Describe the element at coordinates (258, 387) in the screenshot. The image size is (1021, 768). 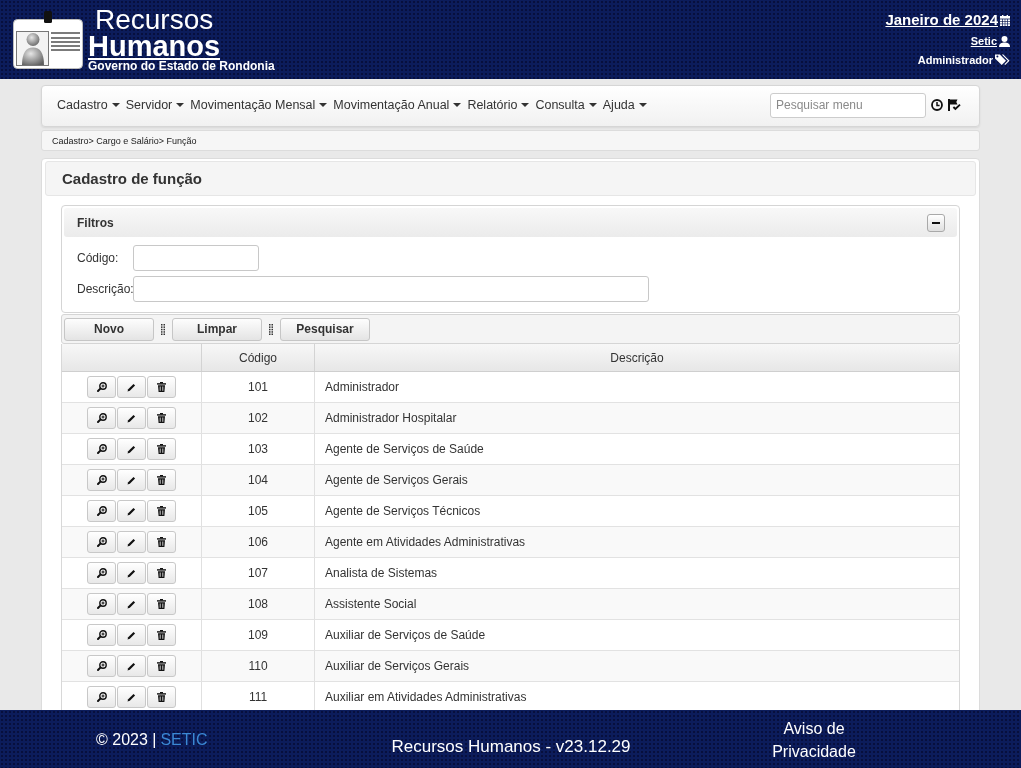
I see `table-cell: 101` at that location.